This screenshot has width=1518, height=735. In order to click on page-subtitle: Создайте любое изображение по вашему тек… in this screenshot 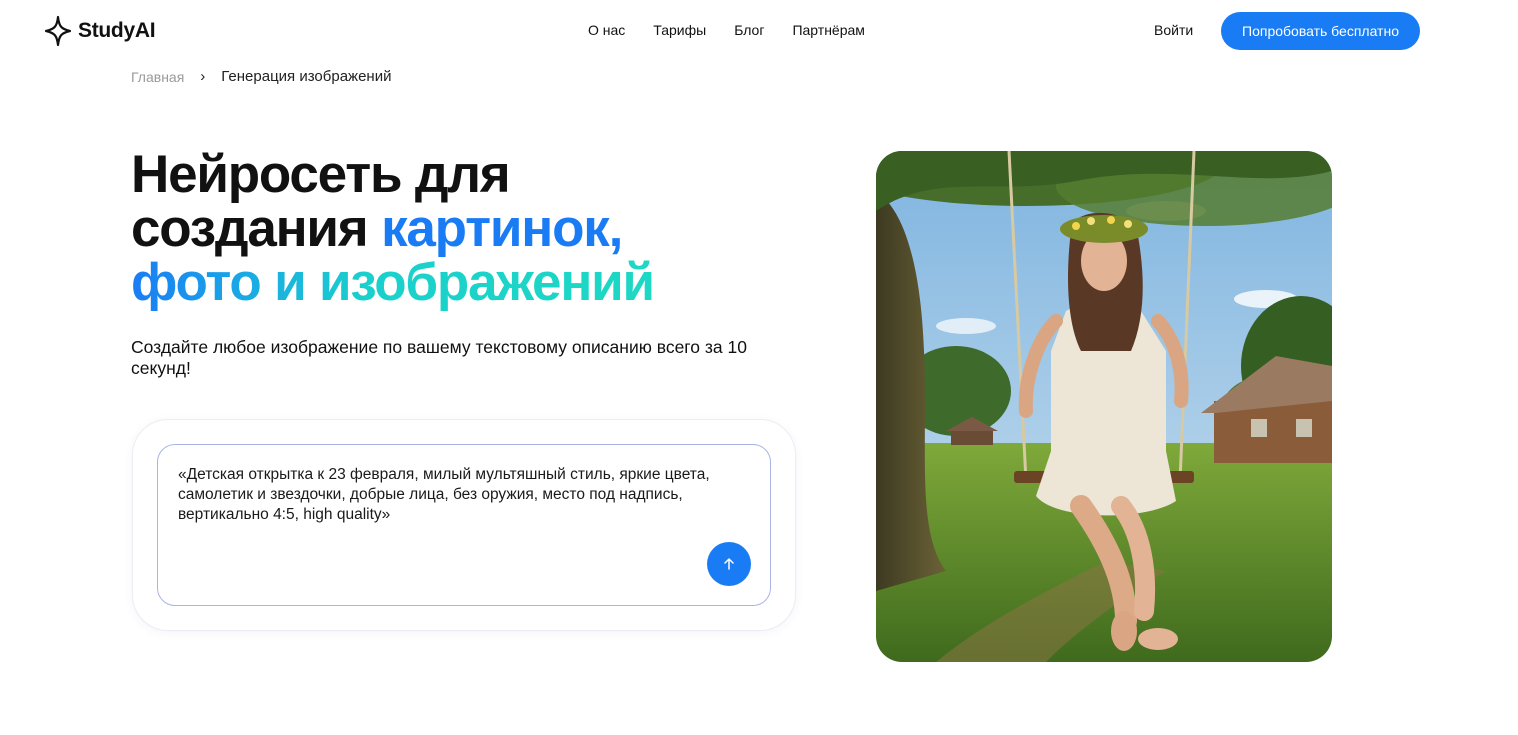, I will do `click(439, 357)`.